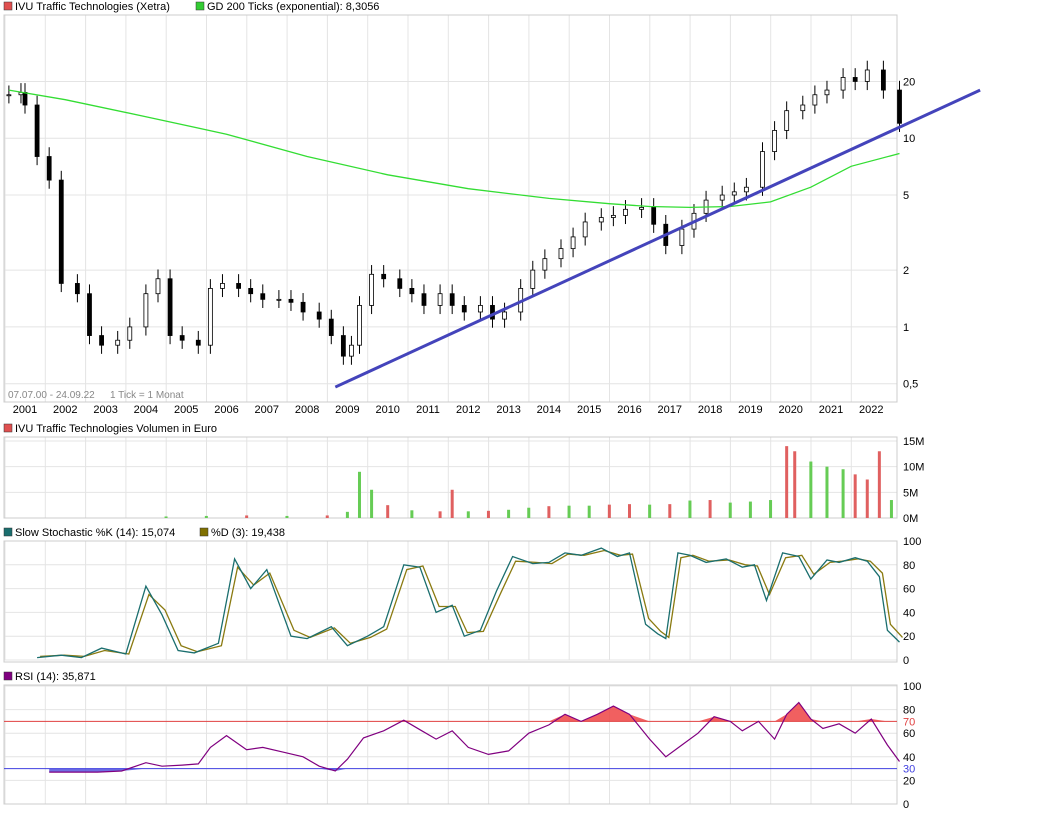 The height and width of the screenshot is (814, 1062). I want to click on price-x-tick-label: 2022, so click(871, 410).